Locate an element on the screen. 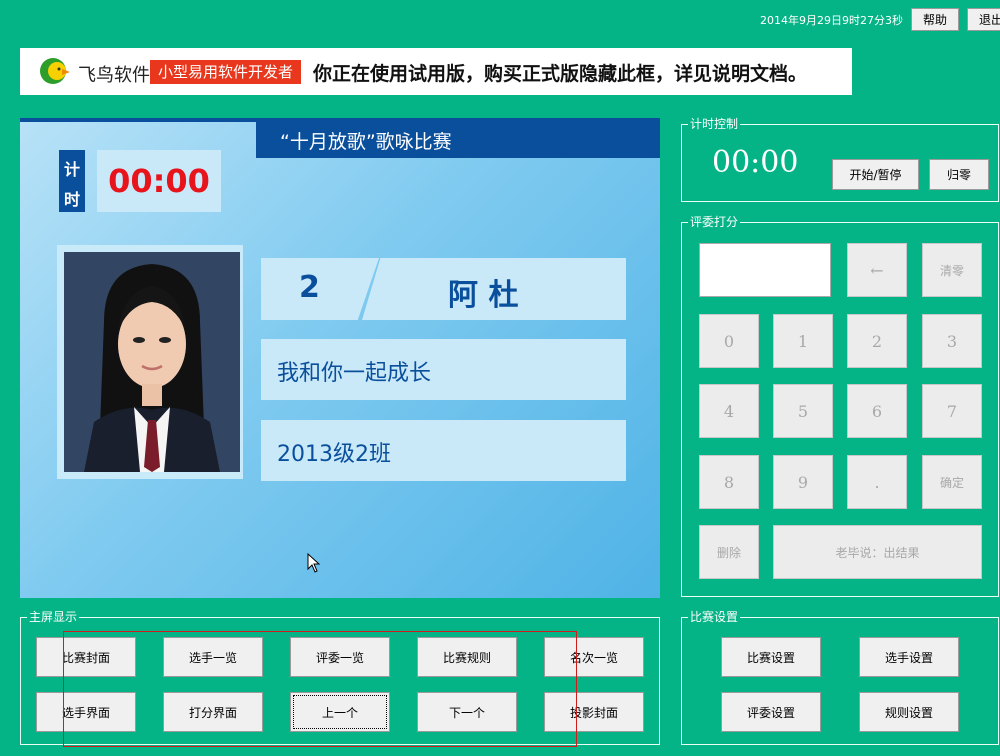  contestant-photo is located at coordinates (150, 362).